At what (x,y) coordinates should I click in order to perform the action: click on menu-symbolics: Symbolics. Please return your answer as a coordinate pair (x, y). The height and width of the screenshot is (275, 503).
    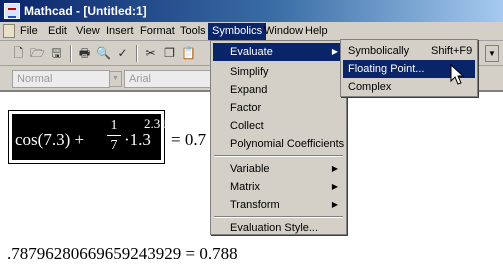
    Looking at the image, I should click on (237, 31).